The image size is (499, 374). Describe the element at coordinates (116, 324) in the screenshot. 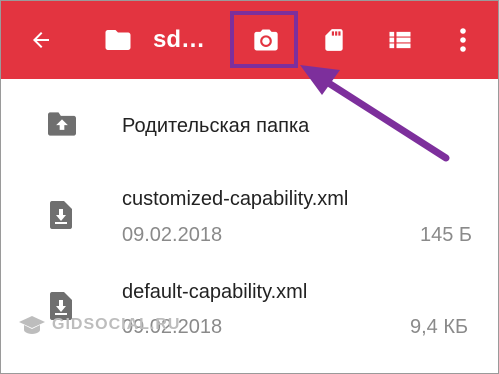

I see `watermark-text: GIDSOCIAL.RU` at that location.